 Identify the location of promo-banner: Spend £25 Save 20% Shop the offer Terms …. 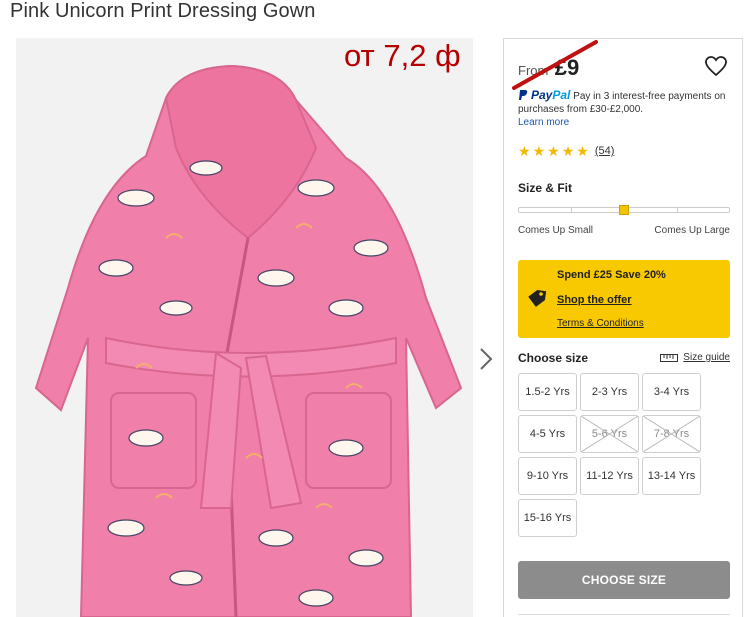
(624, 299).